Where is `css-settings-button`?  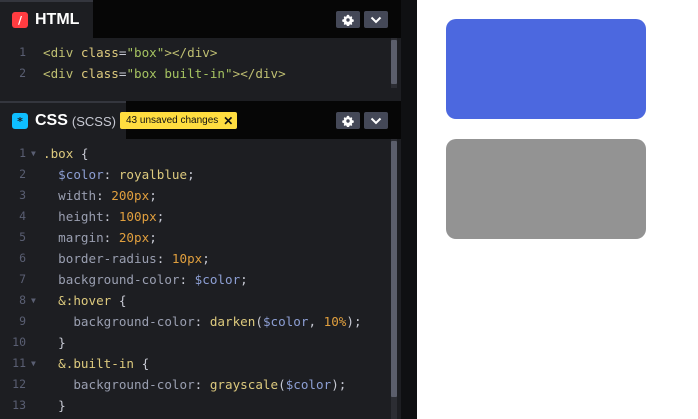 css-settings-button is located at coordinates (348, 120).